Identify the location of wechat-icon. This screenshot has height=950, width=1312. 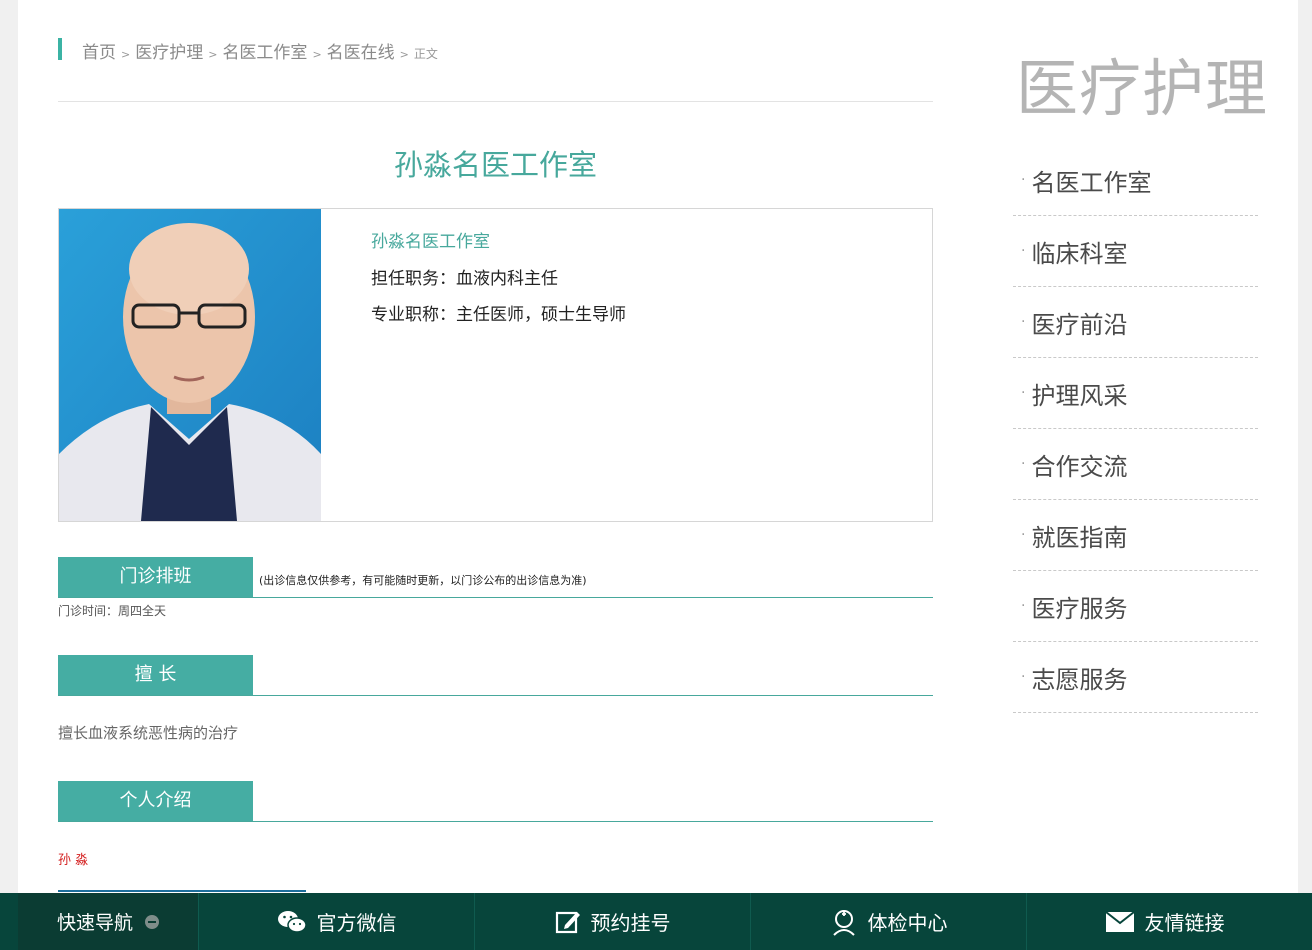
(292, 921).